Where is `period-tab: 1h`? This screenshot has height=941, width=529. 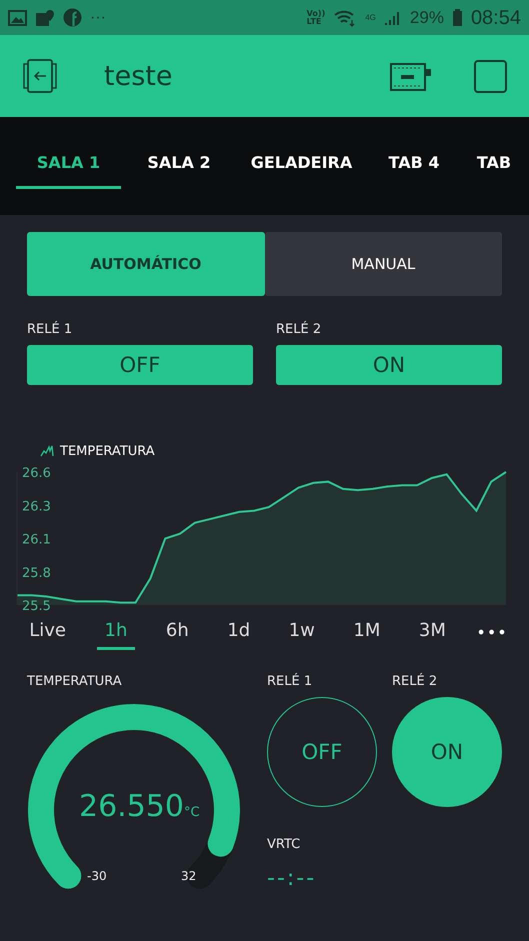 period-tab: 1h is located at coordinates (116, 632).